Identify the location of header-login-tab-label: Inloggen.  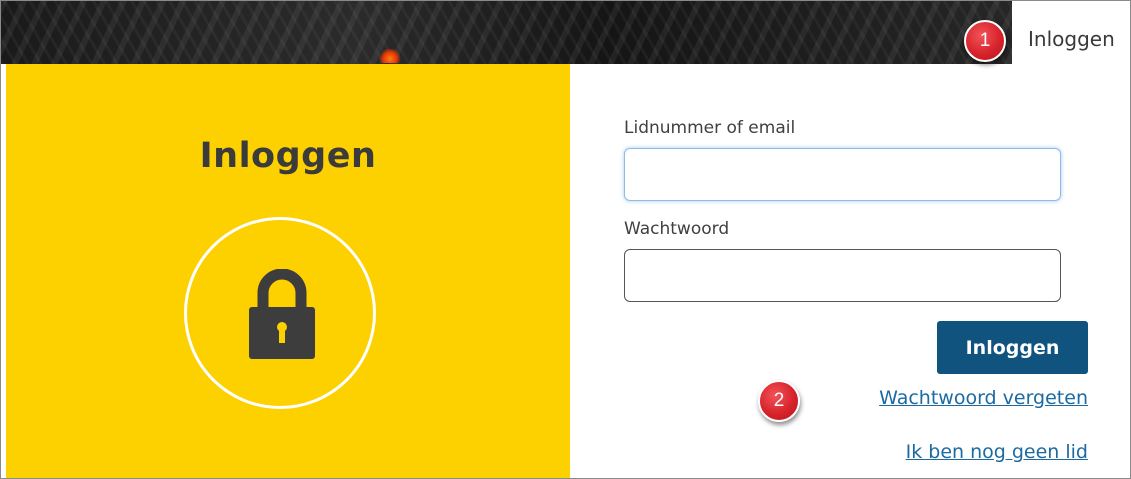
(1071, 38).